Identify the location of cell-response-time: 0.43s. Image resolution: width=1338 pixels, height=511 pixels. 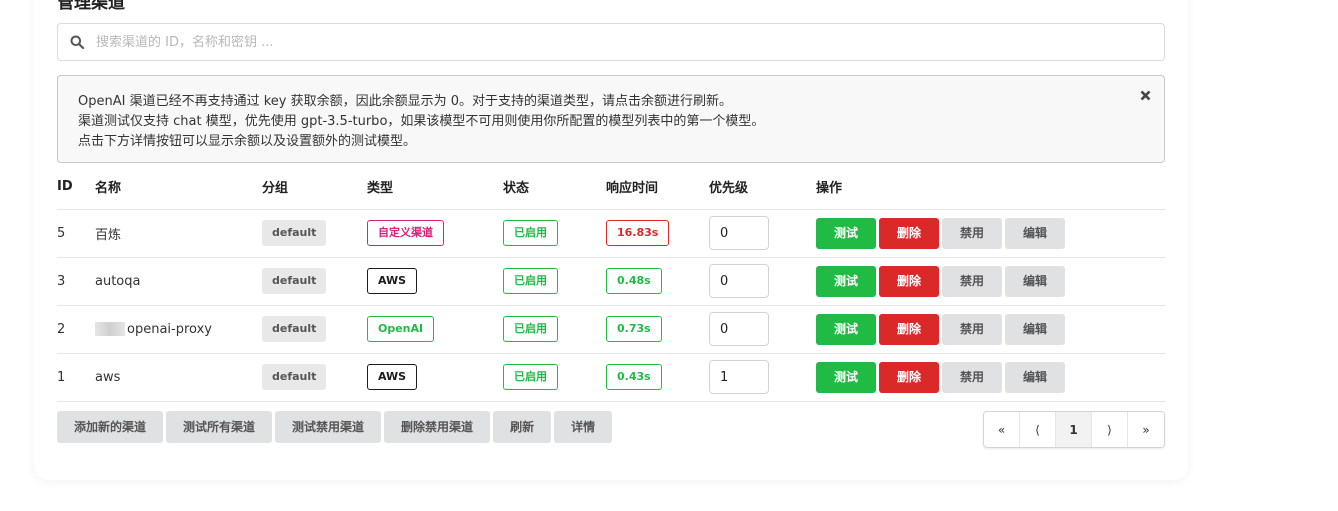
(657, 377).